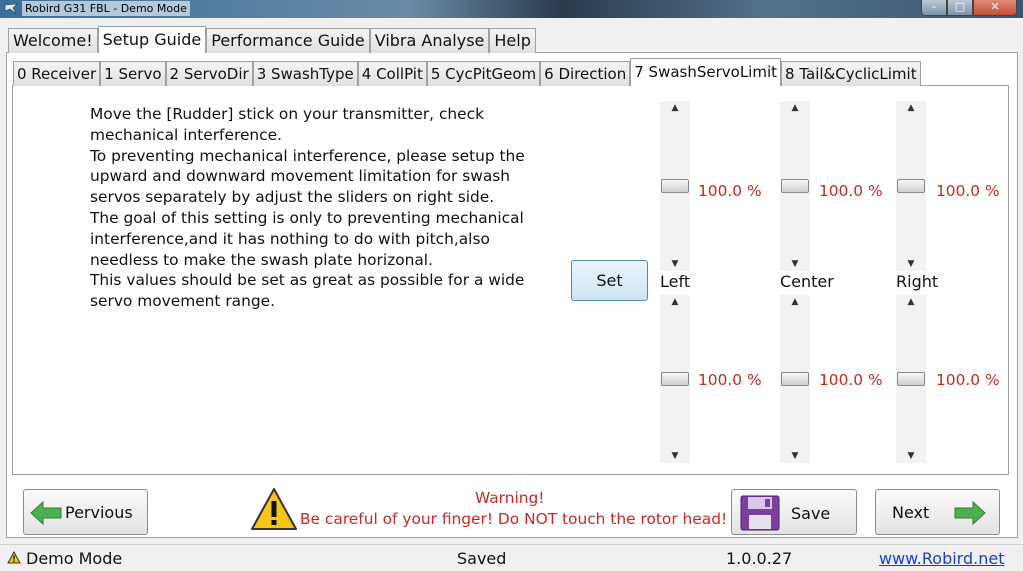 Image resolution: width=1023 pixels, height=571 pixels. I want to click on status-mode: Demo Mode, so click(74, 558).